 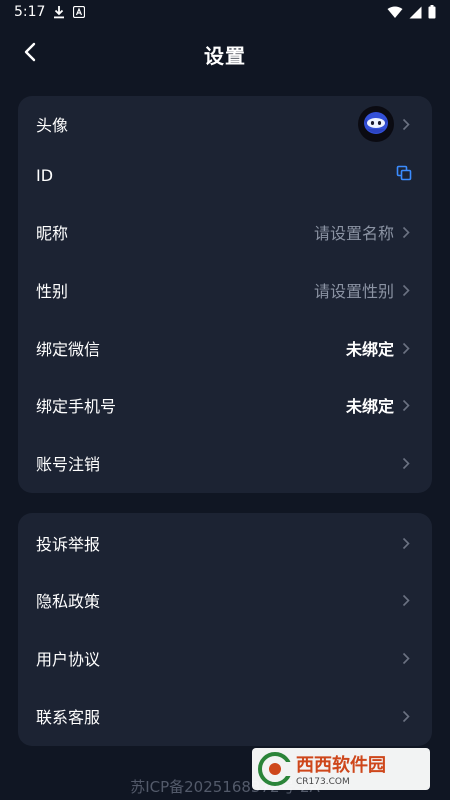 What do you see at coordinates (68, 601) in the screenshot?
I see `row-label: 隐私政策` at bounding box center [68, 601].